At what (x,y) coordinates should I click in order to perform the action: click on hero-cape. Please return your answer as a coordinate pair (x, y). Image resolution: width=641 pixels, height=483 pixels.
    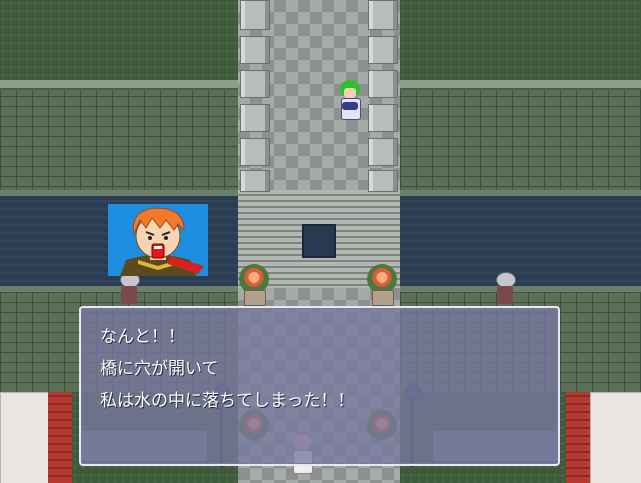
    Looking at the image, I should click on (350, 106).